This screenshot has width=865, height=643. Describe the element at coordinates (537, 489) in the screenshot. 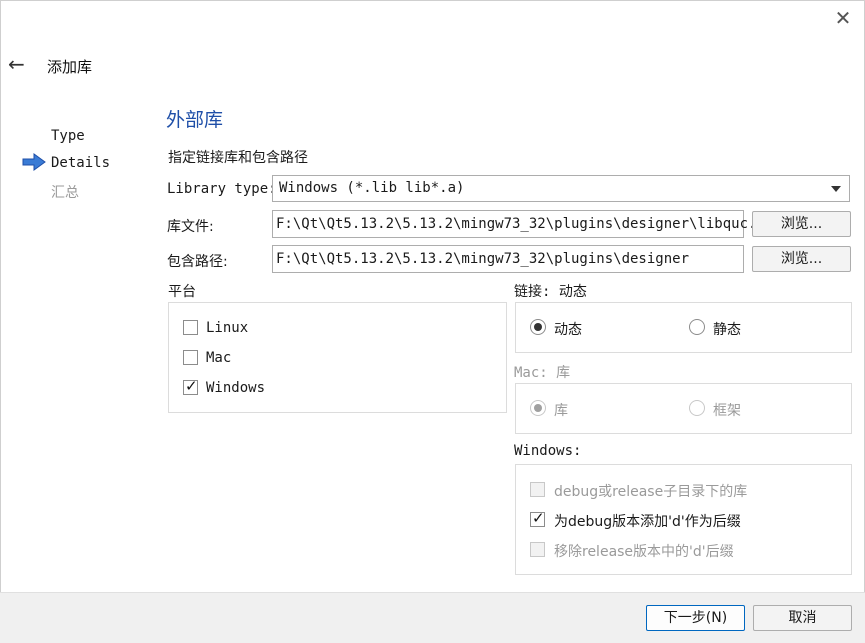

I see `subdir-checkbox` at that location.